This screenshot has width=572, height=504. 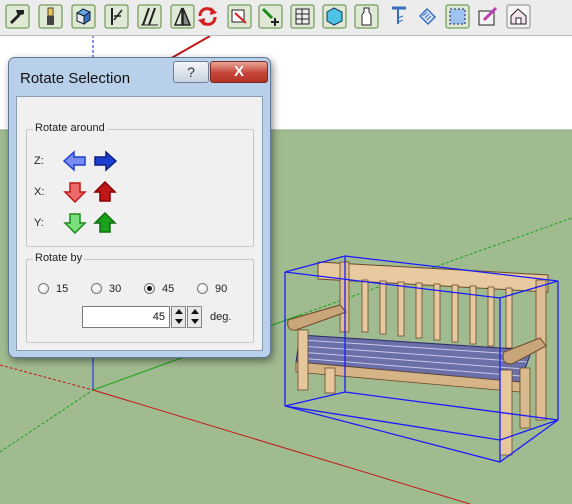 What do you see at coordinates (366, 16) in the screenshot?
I see `bottle-icon` at bounding box center [366, 16].